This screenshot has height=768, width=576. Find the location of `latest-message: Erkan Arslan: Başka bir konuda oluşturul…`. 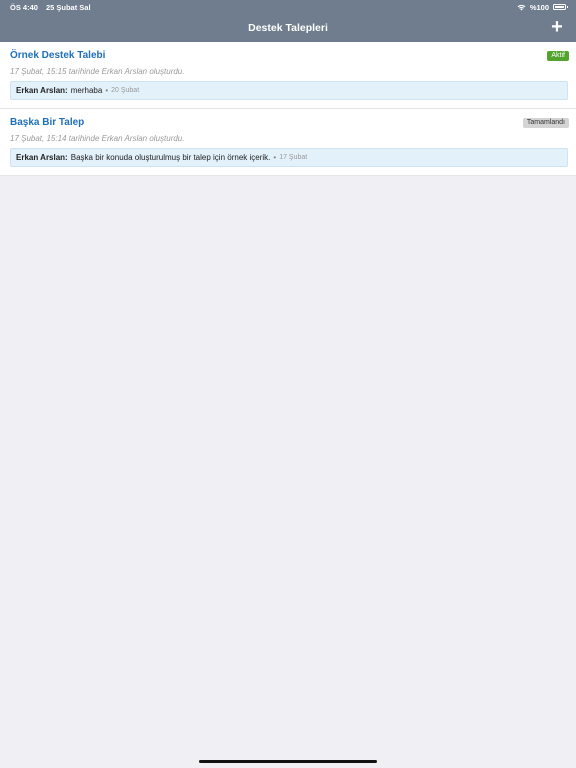

latest-message: Erkan Arslan: Başka bir konuda oluşturul… is located at coordinates (289, 157).